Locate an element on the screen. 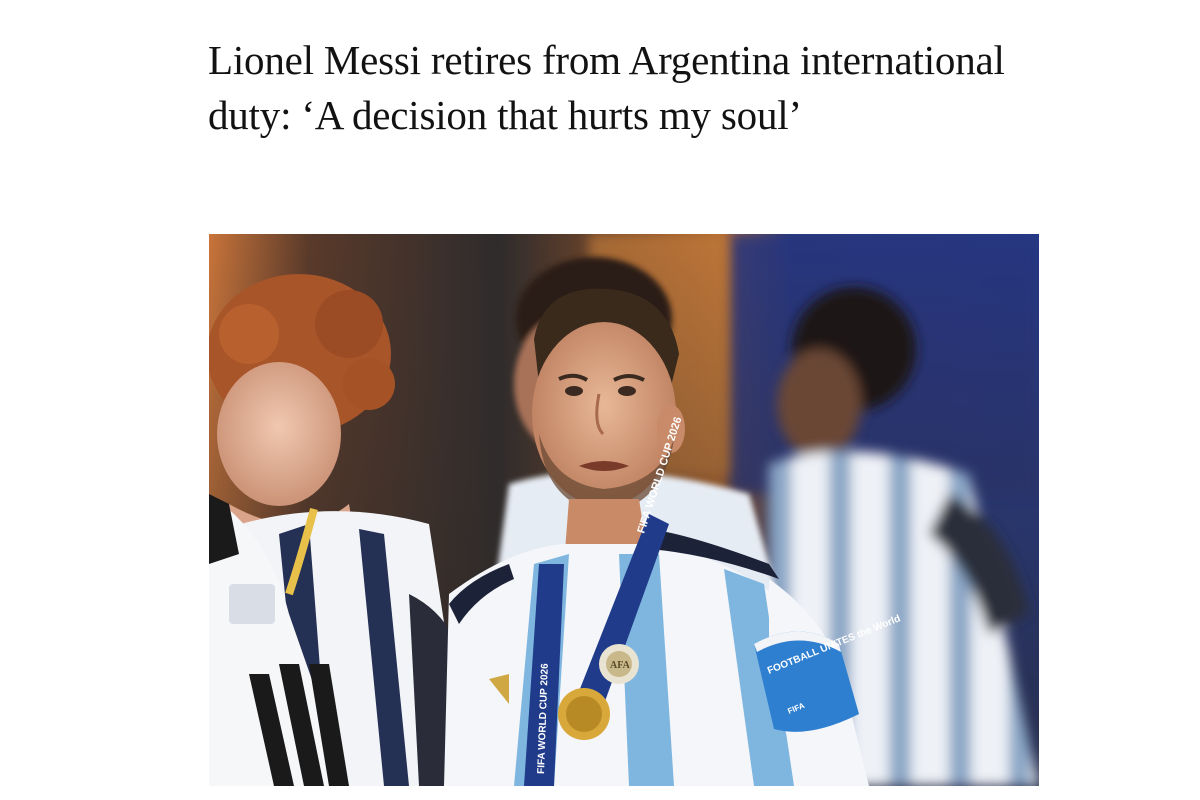 The image size is (1200, 800). afa-badge-text: AFA is located at coordinates (620, 665).